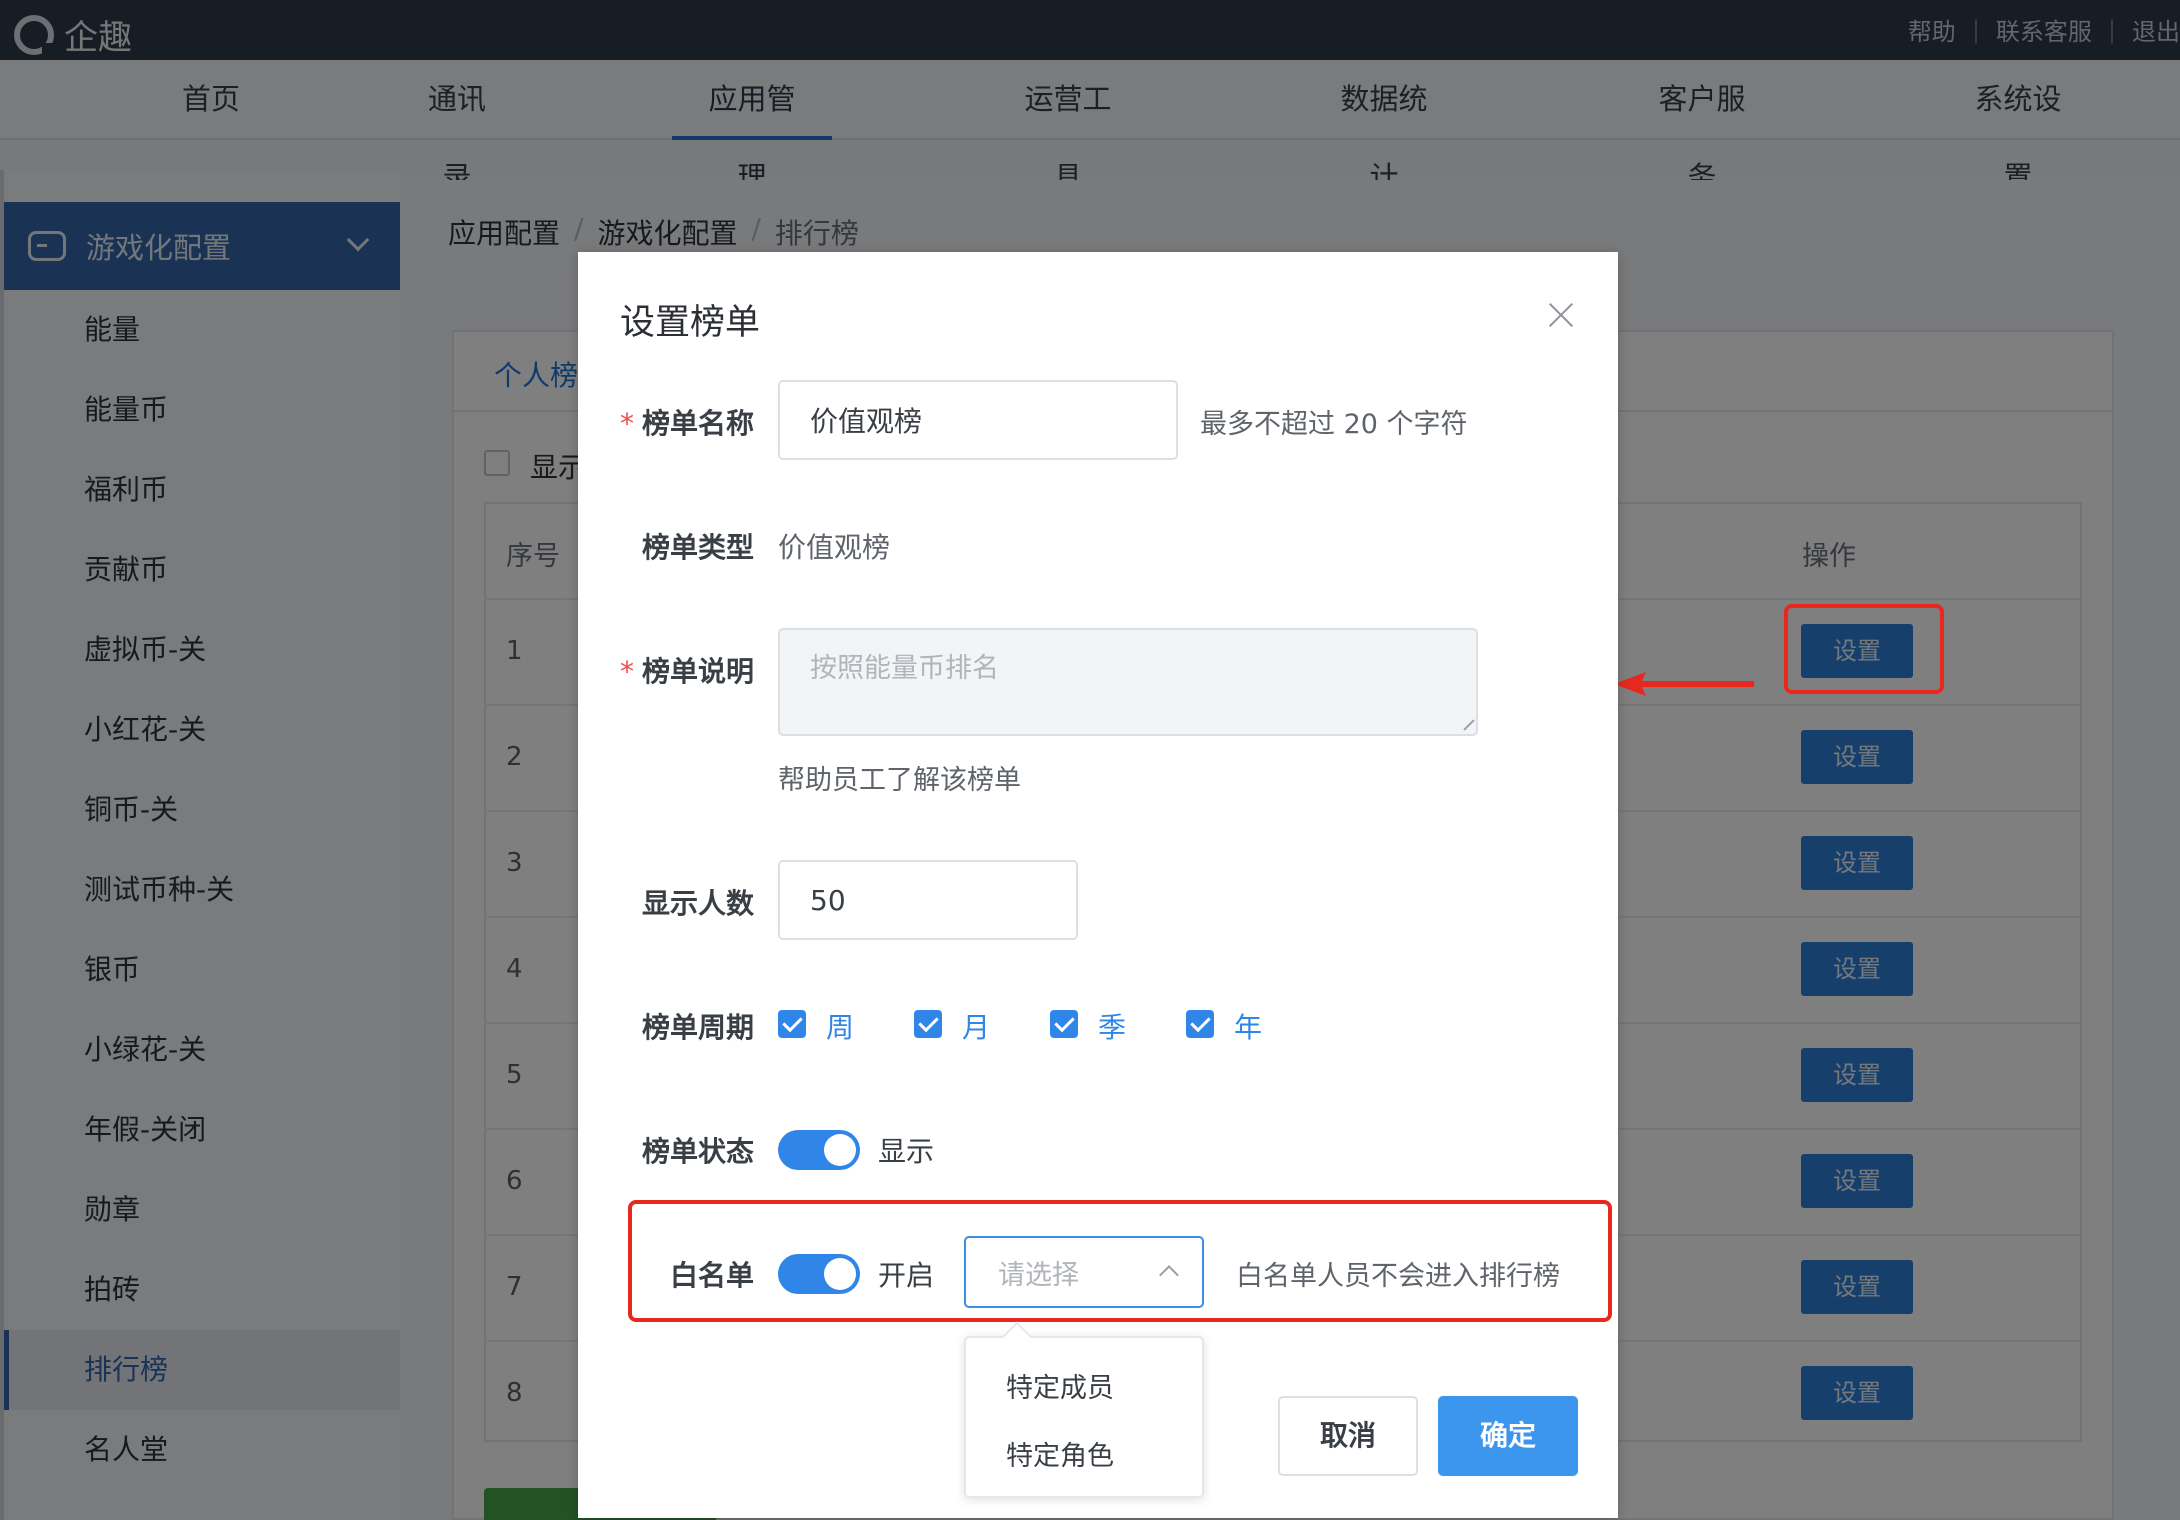 This screenshot has height=1520, width=2180. What do you see at coordinates (906, 1151) in the screenshot?
I see `status-value: 显示` at bounding box center [906, 1151].